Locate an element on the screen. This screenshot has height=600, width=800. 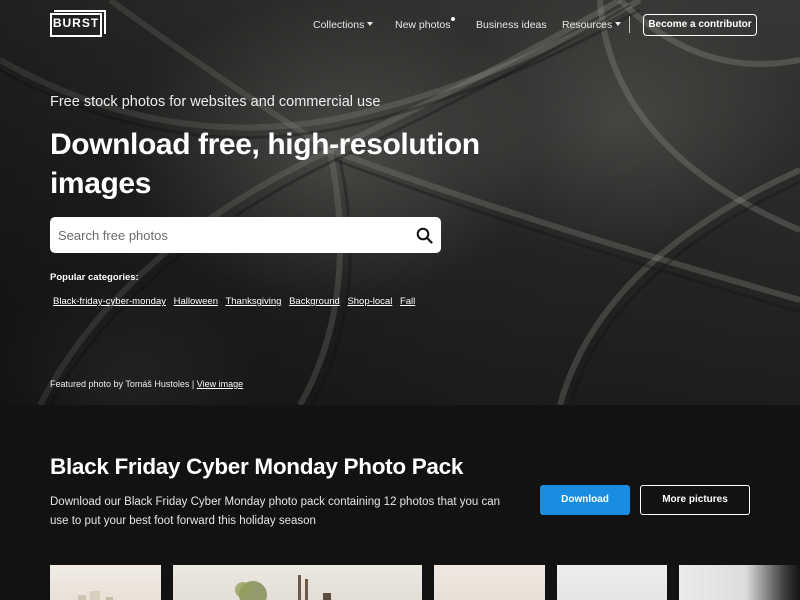
nav-business-ideas: Business ideas is located at coordinates (511, 25).